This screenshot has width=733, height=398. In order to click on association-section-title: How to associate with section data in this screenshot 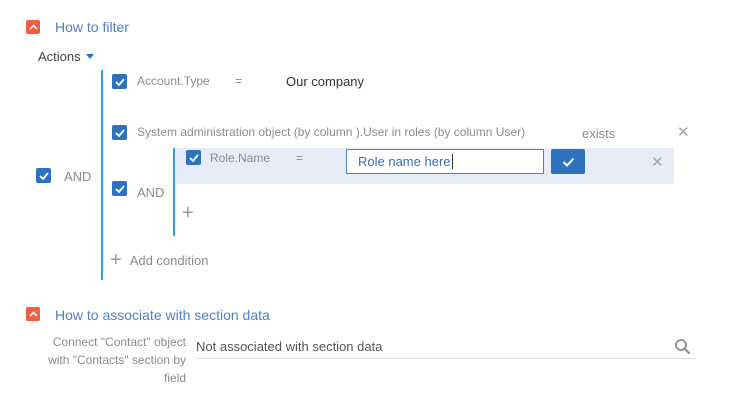, I will do `click(162, 315)`.